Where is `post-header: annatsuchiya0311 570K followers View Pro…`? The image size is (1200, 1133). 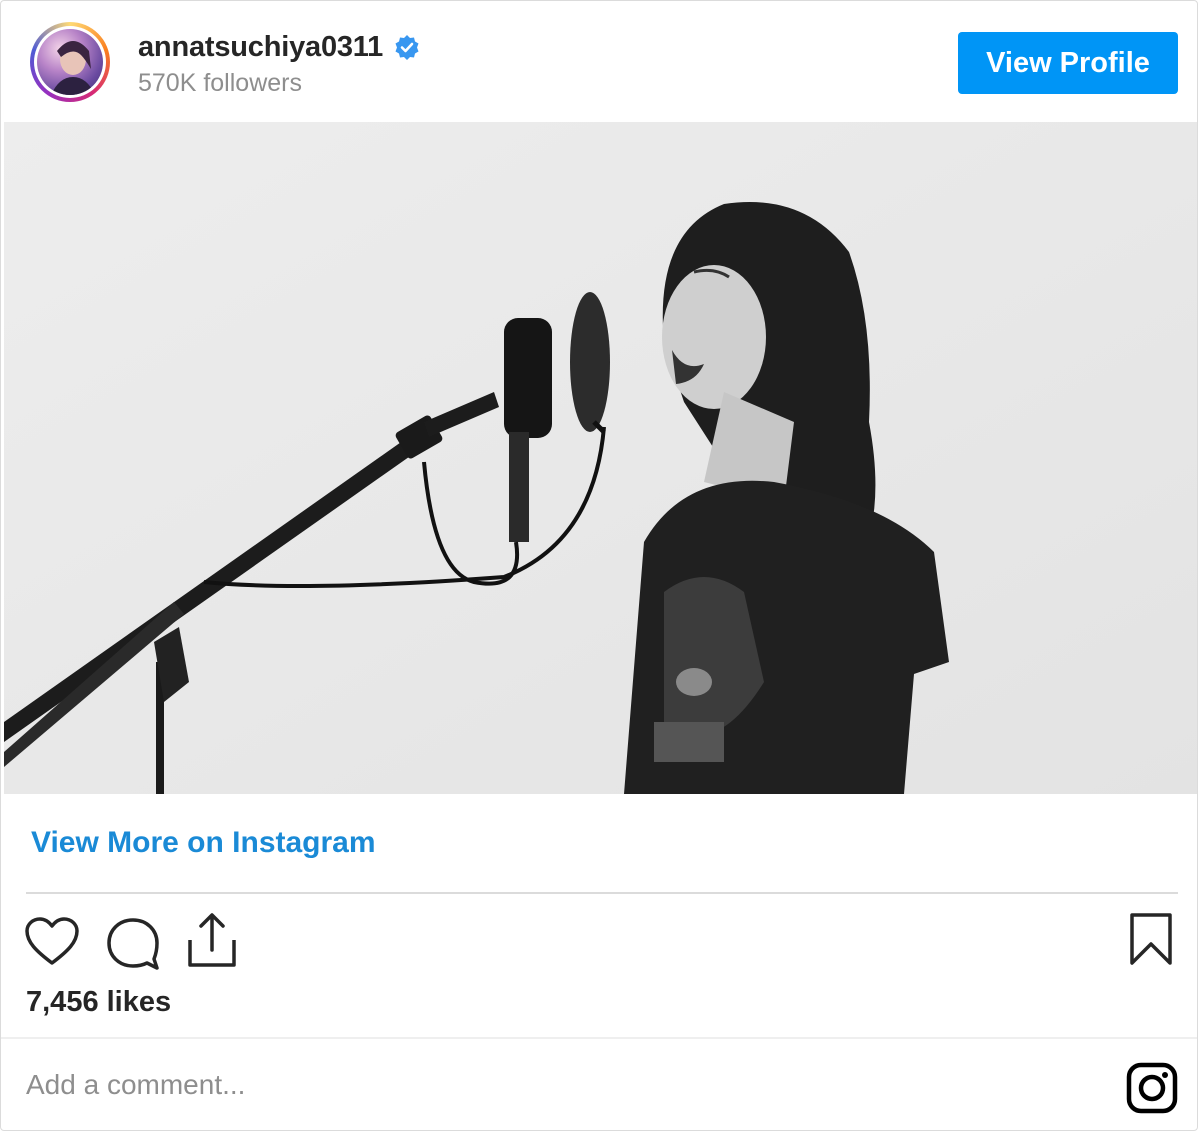
post-header: annatsuchiya0311 570K followers View Pro… is located at coordinates (599, 61).